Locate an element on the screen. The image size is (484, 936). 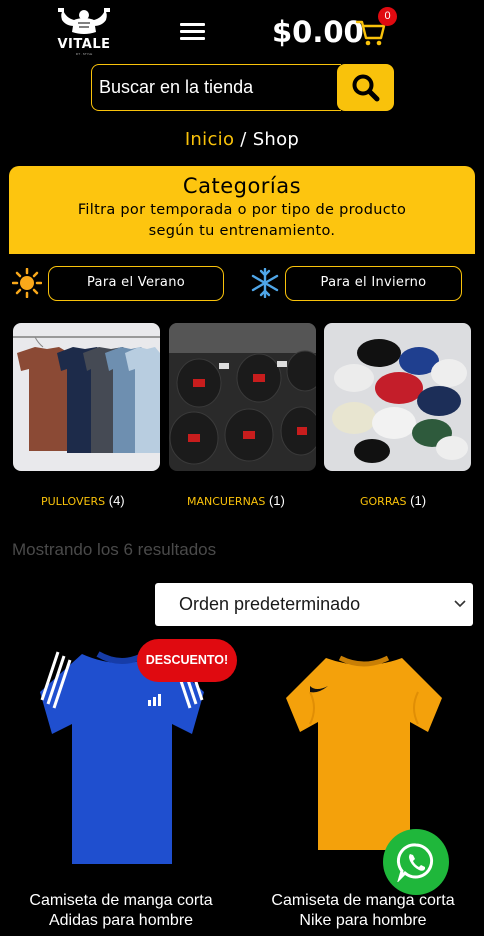
category-mancuernas-link: MANCUERNAS is located at coordinates (226, 501).